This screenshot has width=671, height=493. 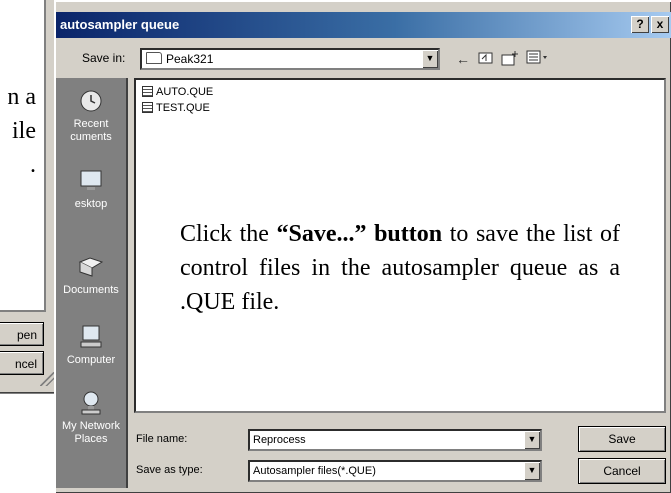 I want to click on place-my-computer: Computer, so click(x=91, y=345).